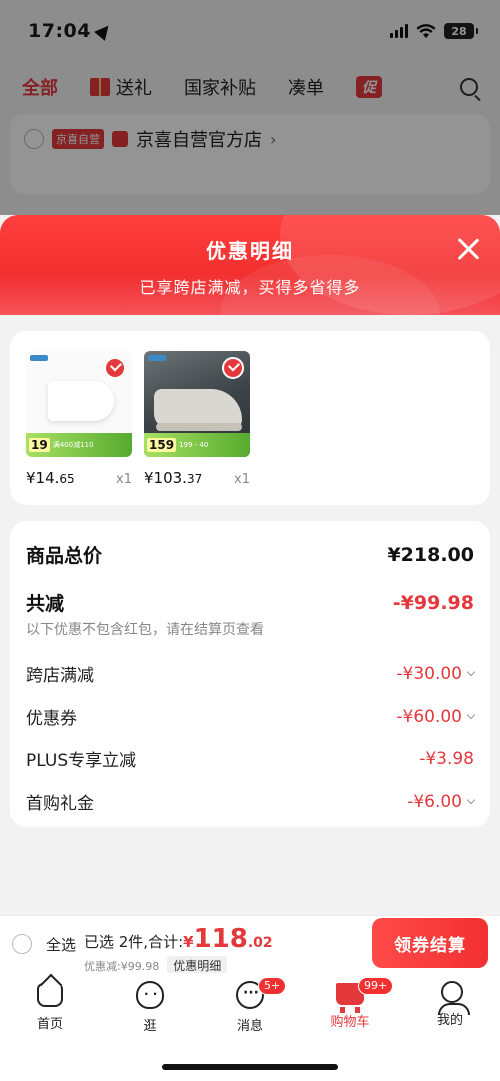 The width and height of the screenshot is (500, 1081). Describe the element at coordinates (45, 604) in the screenshot. I see `reduce-label: 共减` at that location.